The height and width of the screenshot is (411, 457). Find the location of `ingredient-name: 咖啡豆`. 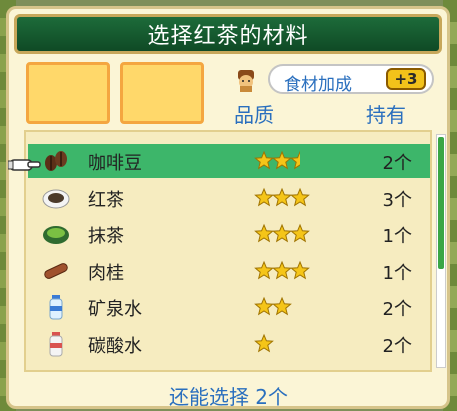

ingredient-name: 咖啡豆 is located at coordinates (115, 163).